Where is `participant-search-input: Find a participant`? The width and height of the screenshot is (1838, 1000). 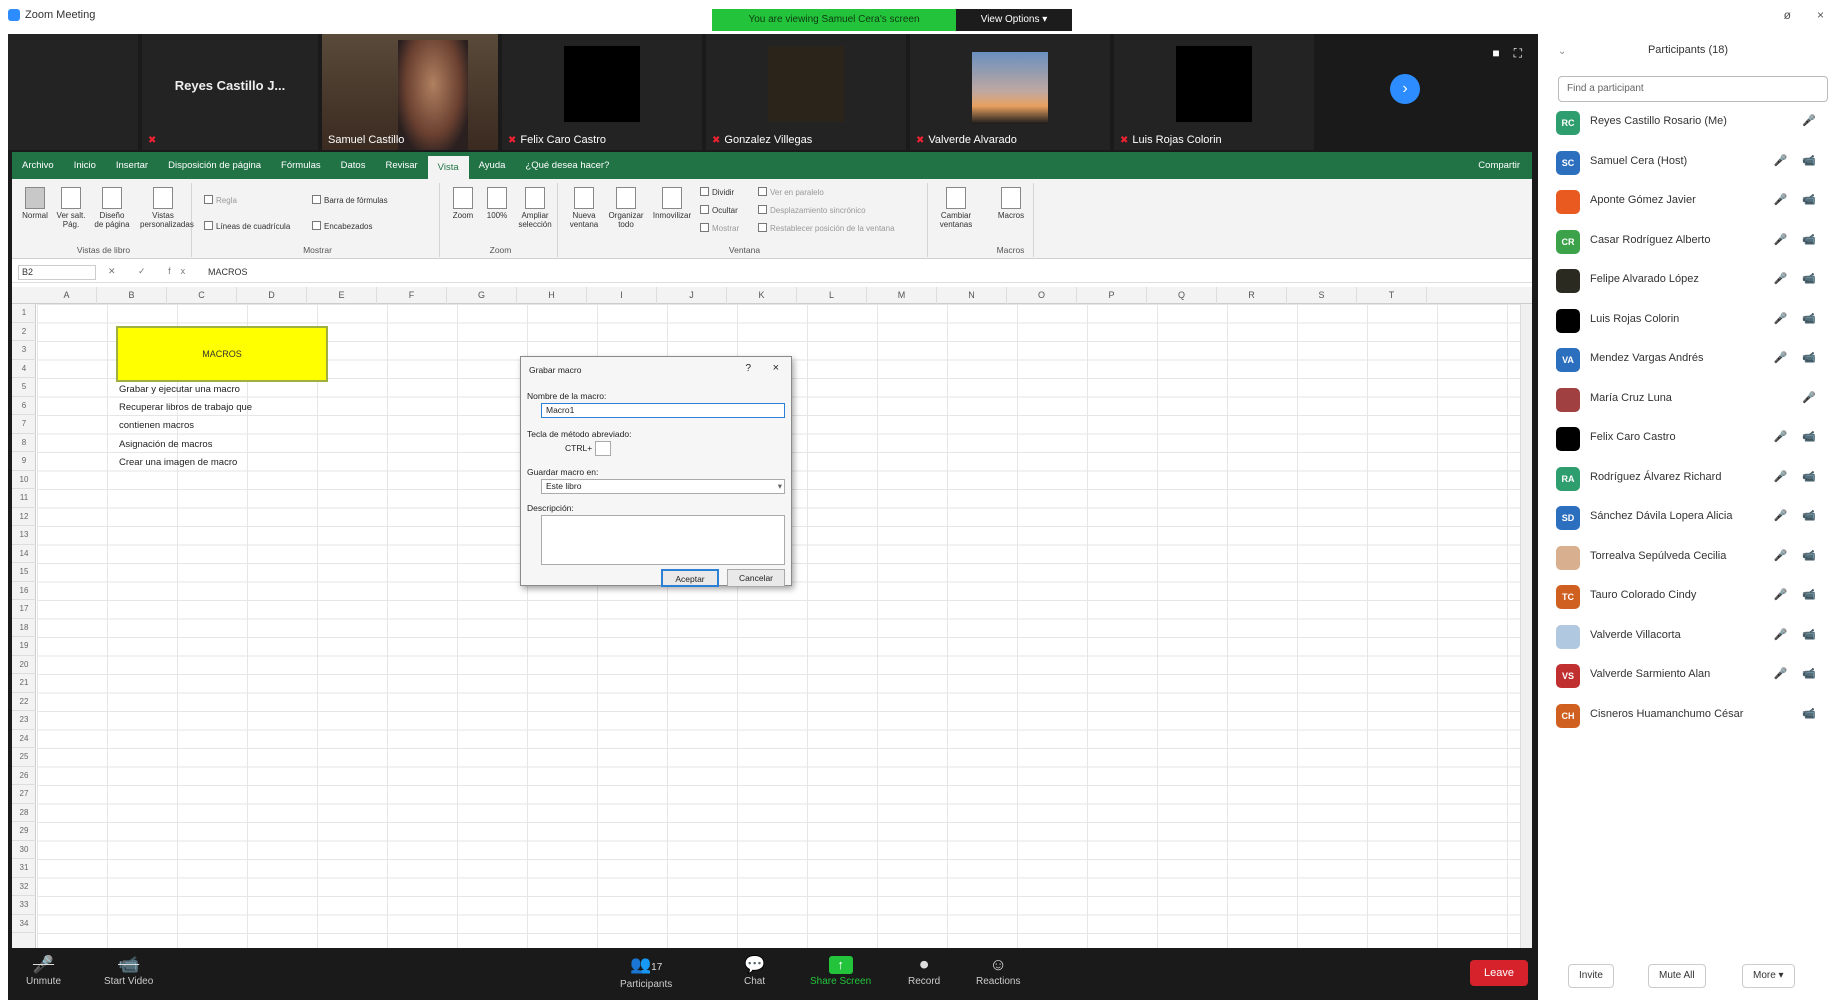
participant-search-input: Find a participant is located at coordinates (1693, 89).